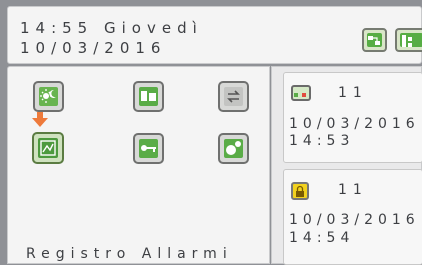 The width and height of the screenshot is (422, 265). I want to click on alarm-entry: 11 10/03/2016 14:54, so click(352, 217).